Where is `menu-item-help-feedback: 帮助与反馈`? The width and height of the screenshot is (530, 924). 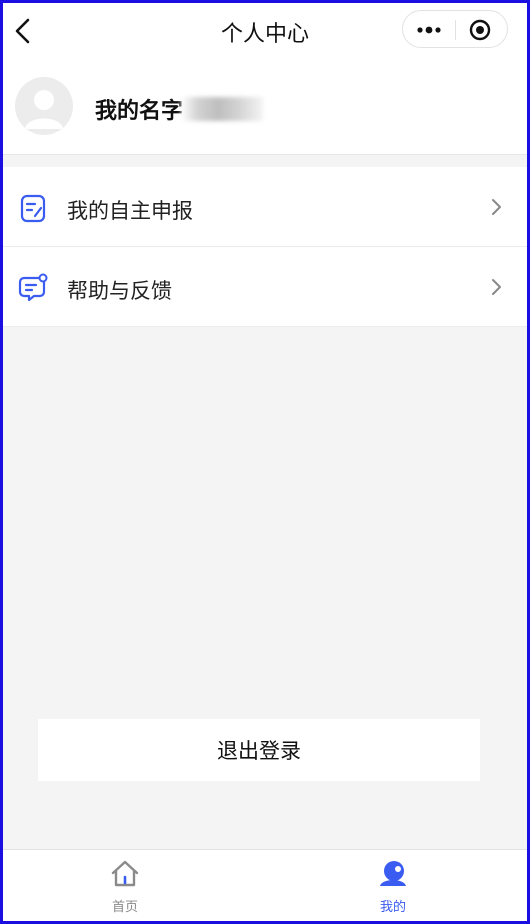
menu-item-help-feedback: 帮助与反馈 is located at coordinates (265, 287).